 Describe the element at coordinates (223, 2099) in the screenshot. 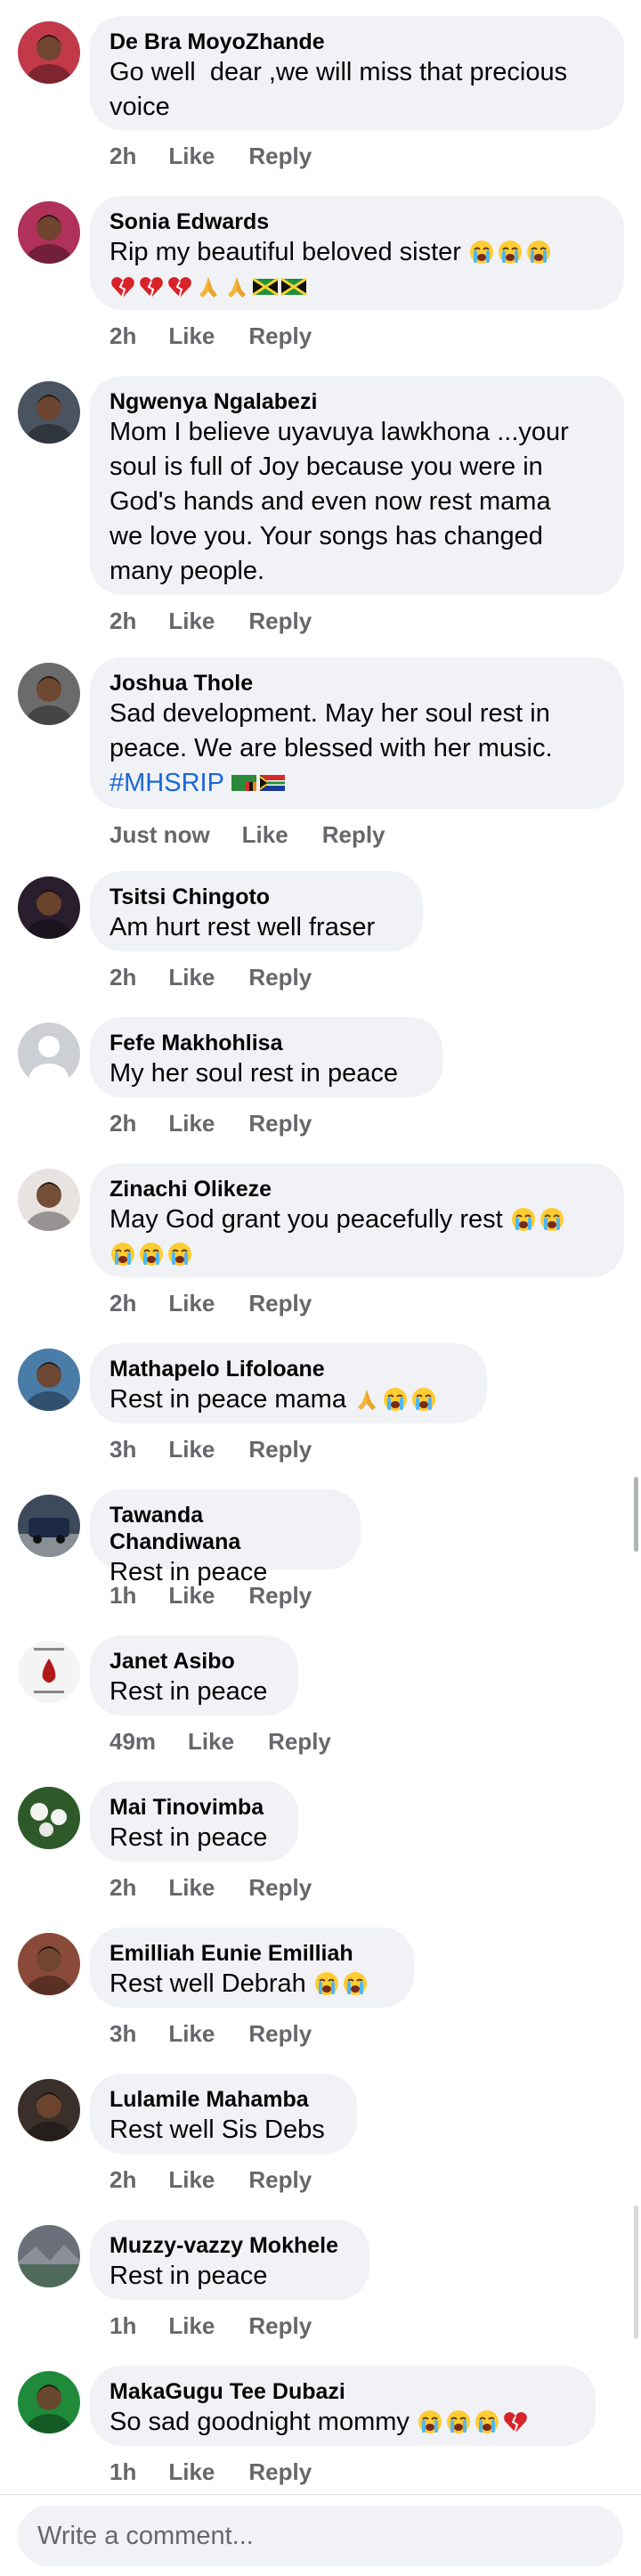

I see `comment-author-name: Lulamile Mahamba` at that location.